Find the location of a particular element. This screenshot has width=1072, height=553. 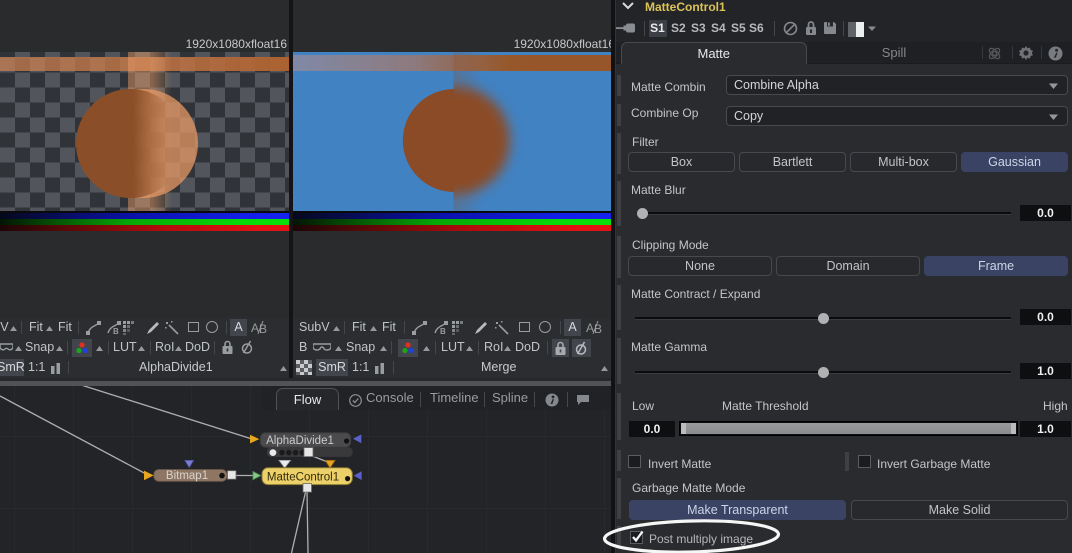

svg-text: Bitmap1 is located at coordinates (187, 476).